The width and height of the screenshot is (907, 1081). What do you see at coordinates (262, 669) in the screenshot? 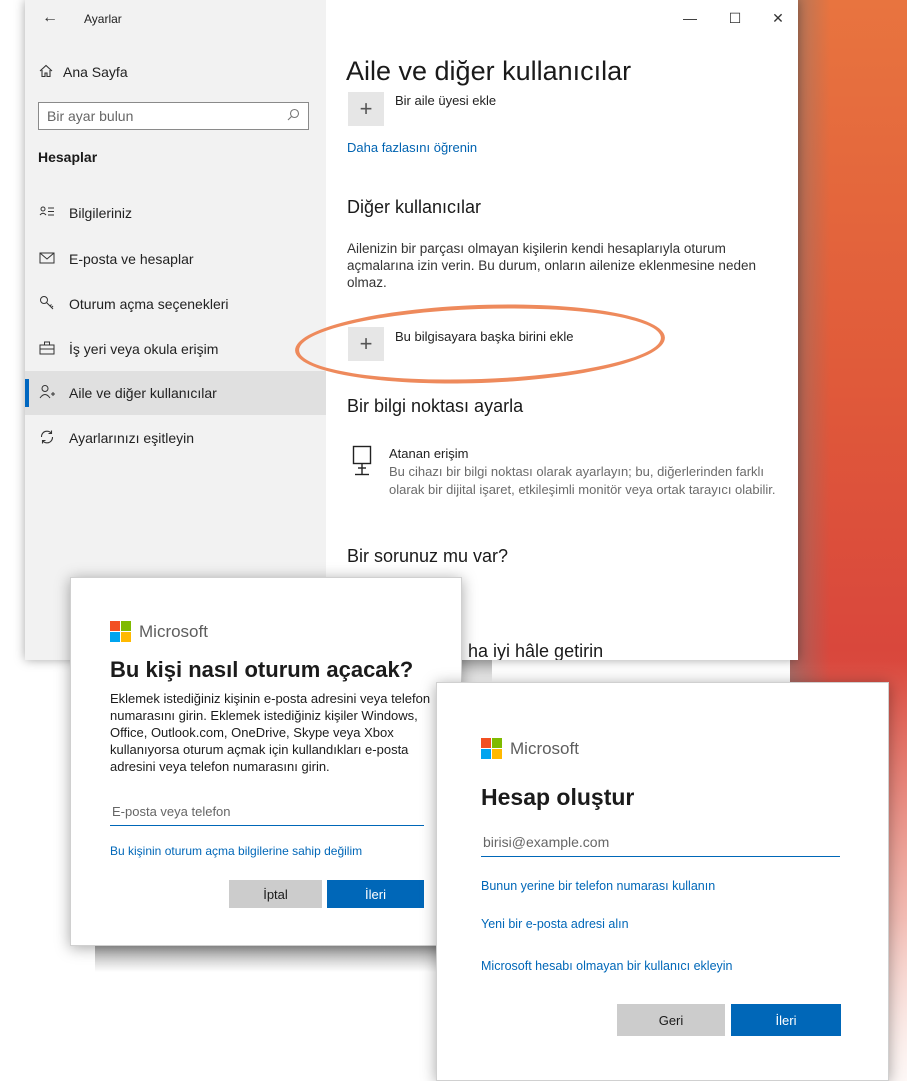
I see `signin-dialog-title: Bu kişi nasıl oturum açacak?` at bounding box center [262, 669].